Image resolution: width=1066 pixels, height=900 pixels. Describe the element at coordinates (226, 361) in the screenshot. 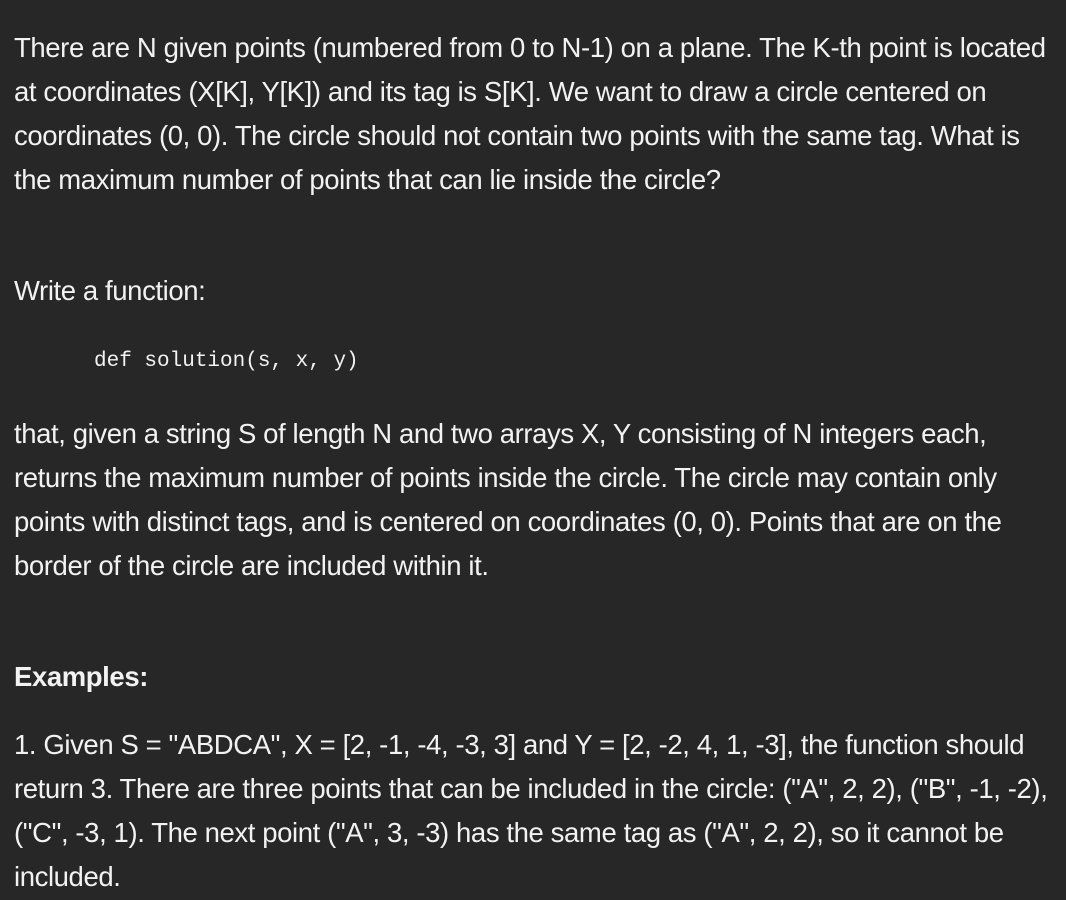

I see `function-signature-code: def solution(s, x, y)` at that location.